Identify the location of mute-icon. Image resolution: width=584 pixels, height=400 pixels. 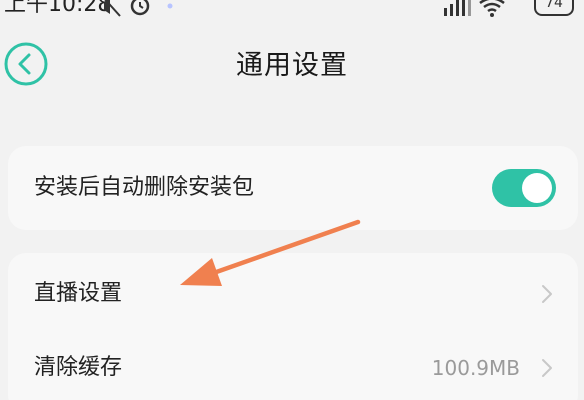
(112, 8).